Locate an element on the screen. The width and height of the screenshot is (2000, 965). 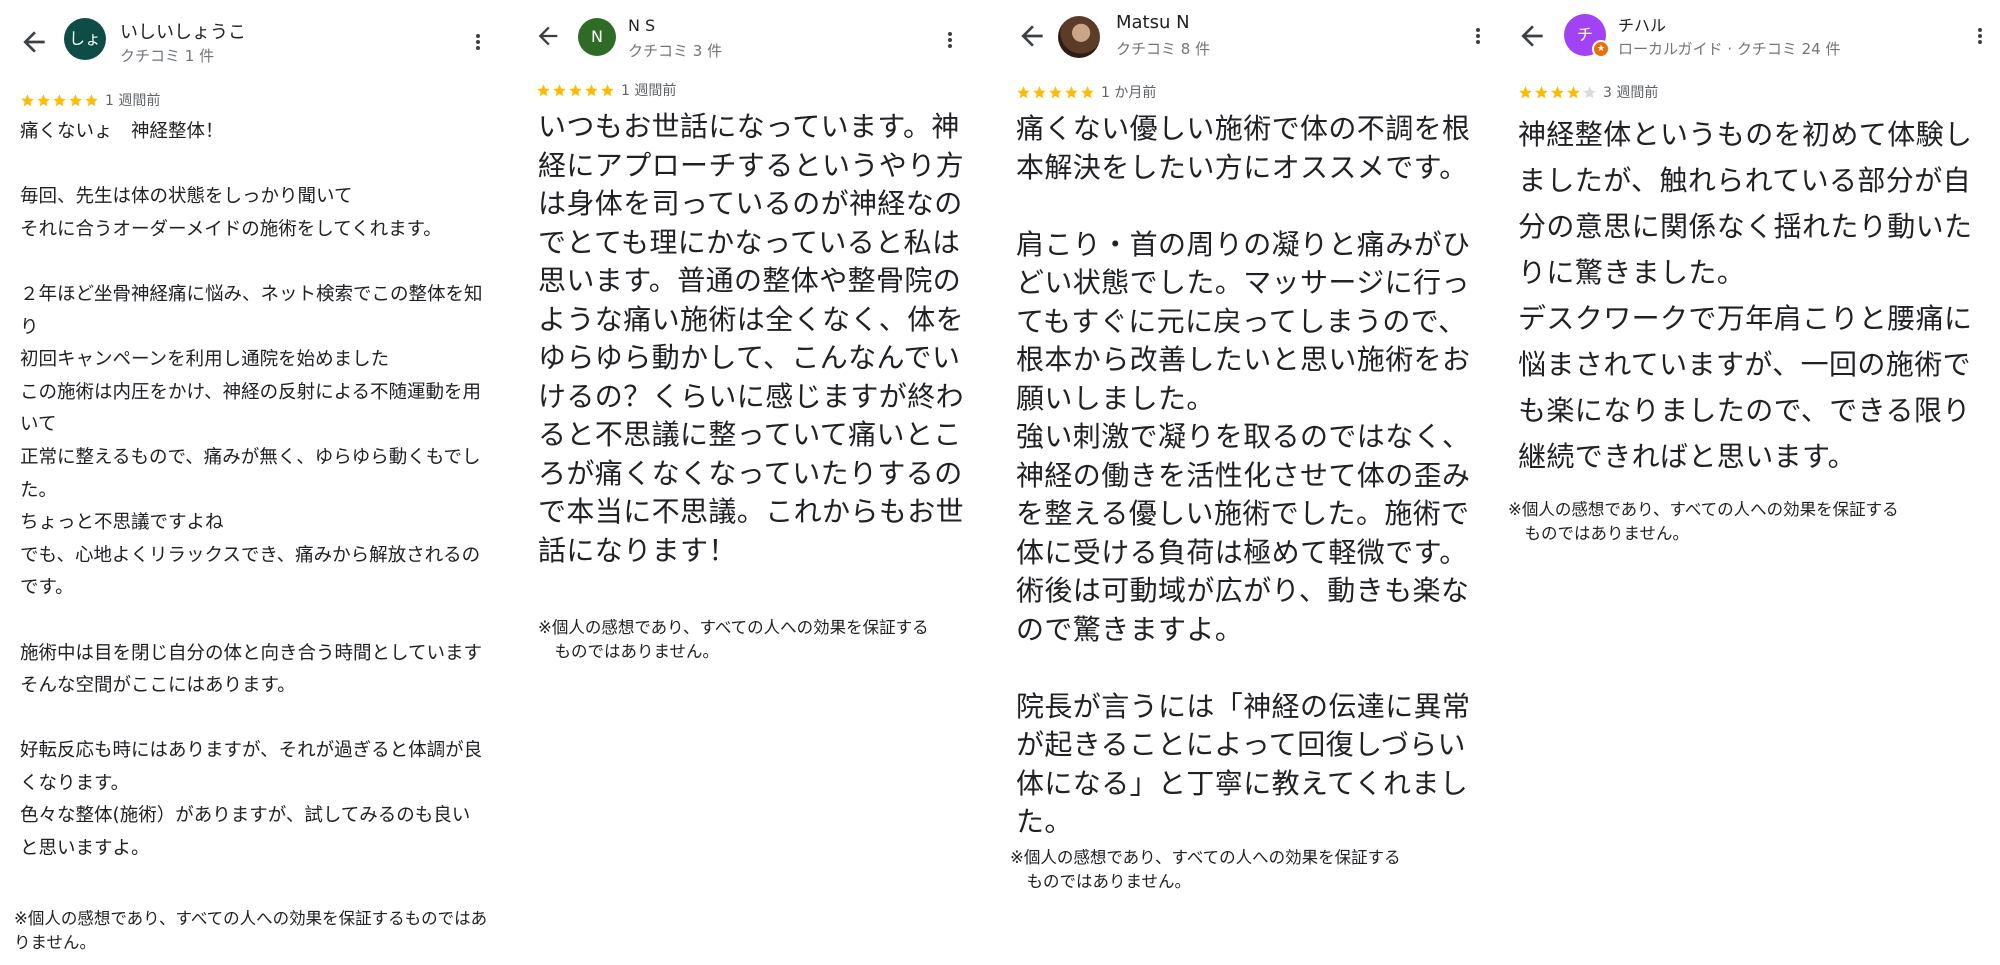
reviewer-name: Matsu N is located at coordinates (1153, 22).